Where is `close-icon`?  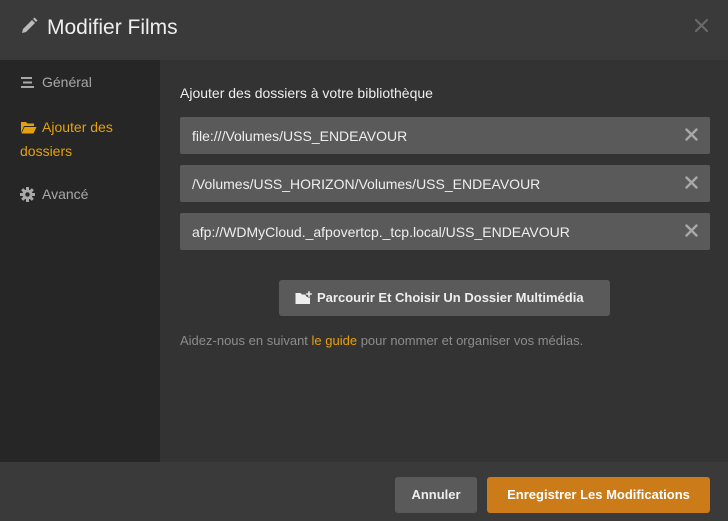 close-icon is located at coordinates (701, 25).